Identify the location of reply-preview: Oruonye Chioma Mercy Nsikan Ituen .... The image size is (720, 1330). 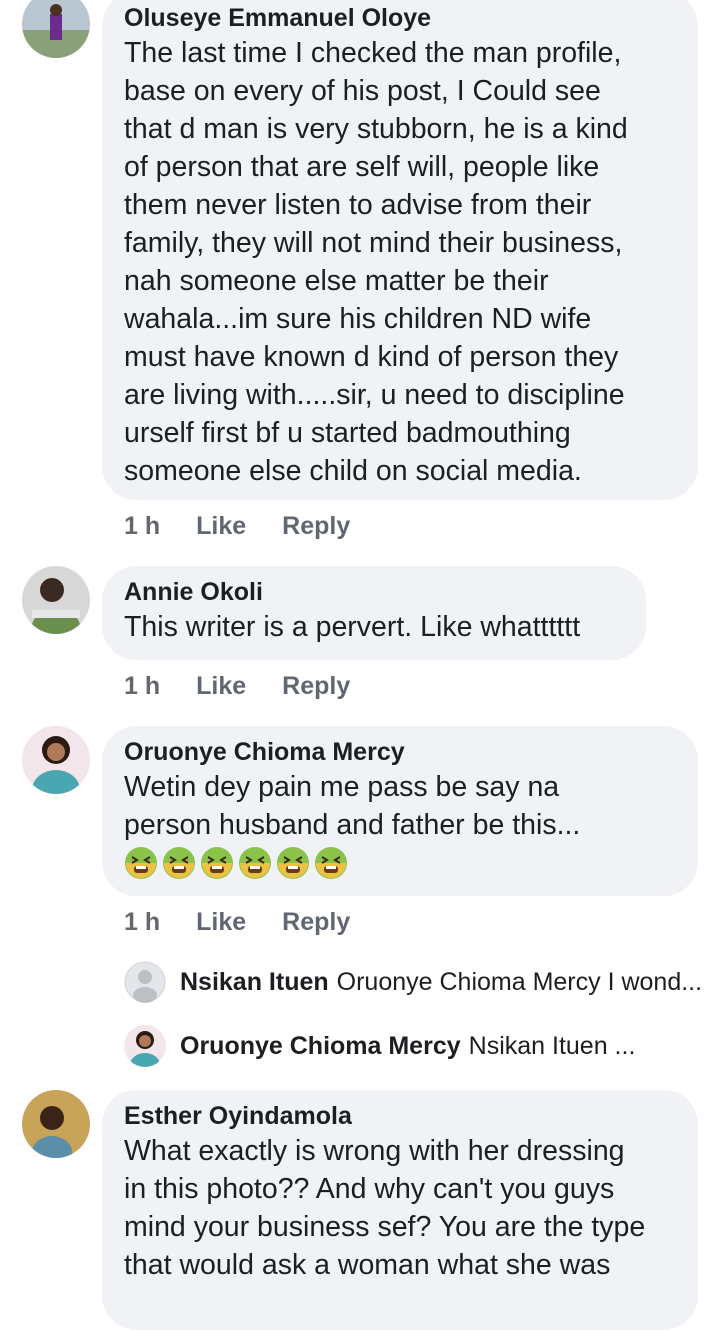
(379, 1046).